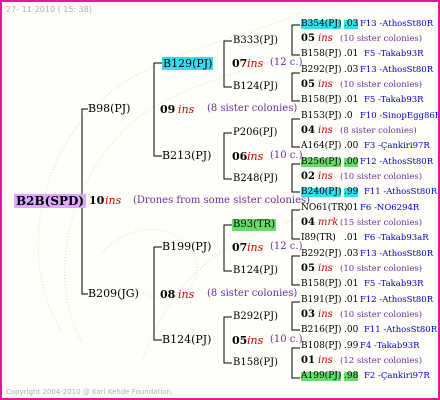 Image resolution: width=440 pixels, height=400 pixels. What do you see at coordinates (188, 63) in the screenshot?
I see `g2-queen: B129(PJ)` at bounding box center [188, 63].